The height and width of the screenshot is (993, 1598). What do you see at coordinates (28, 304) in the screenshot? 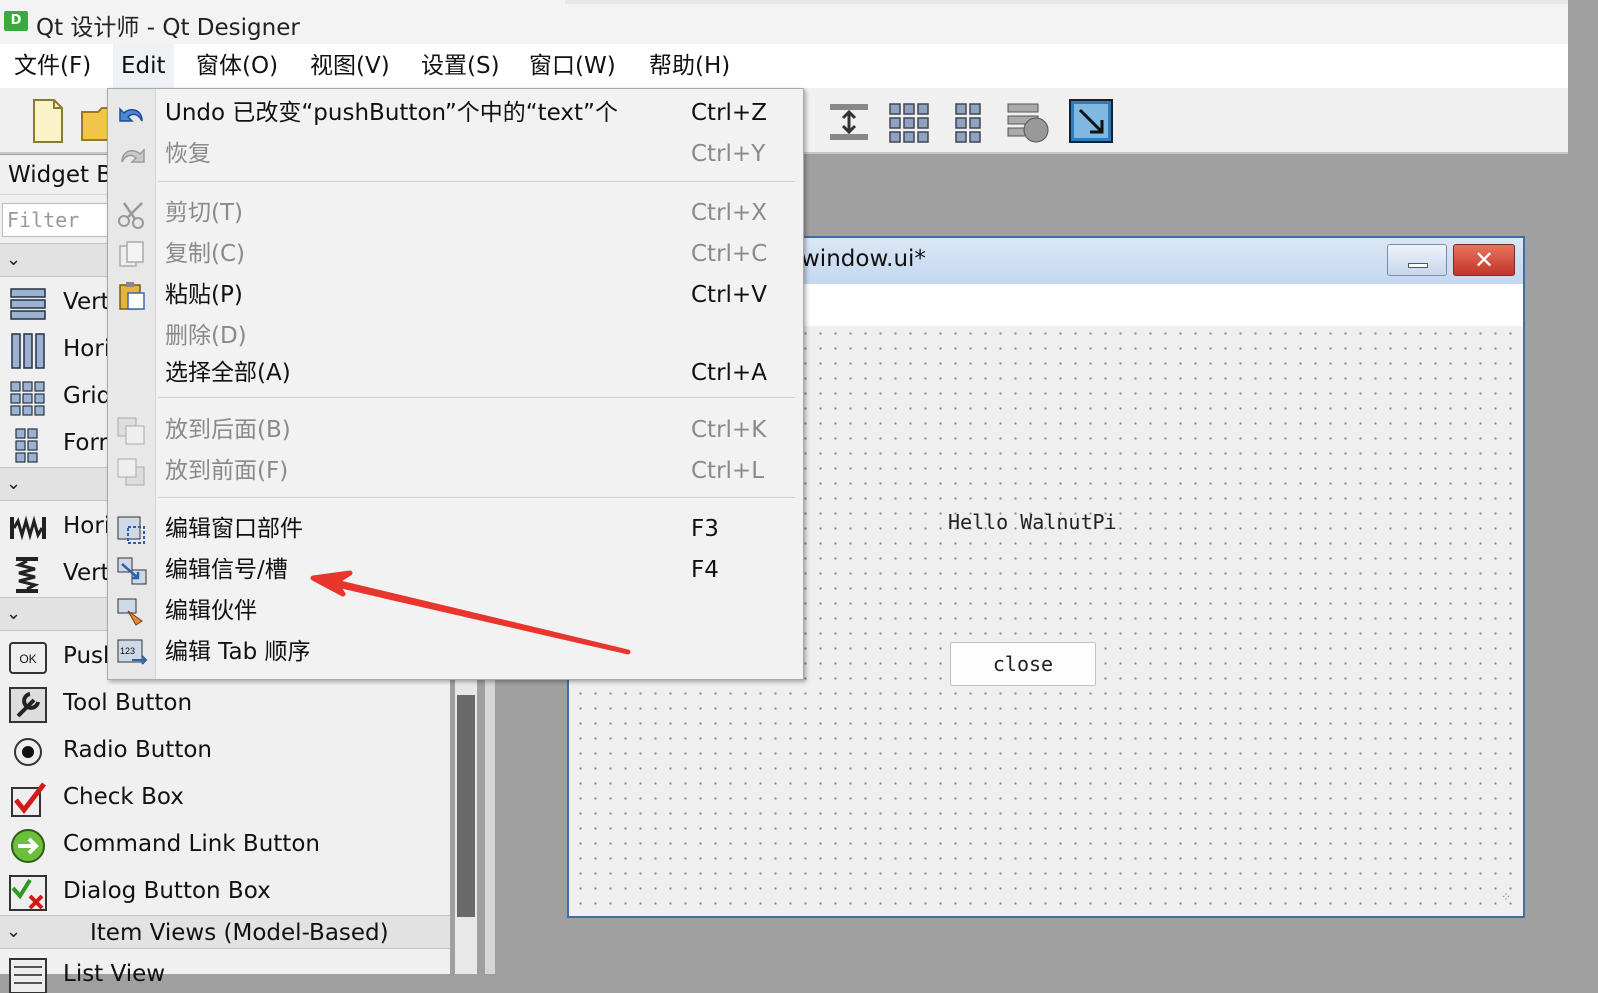
I see `vertical-layout-icon` at bounding box center [28, 304].